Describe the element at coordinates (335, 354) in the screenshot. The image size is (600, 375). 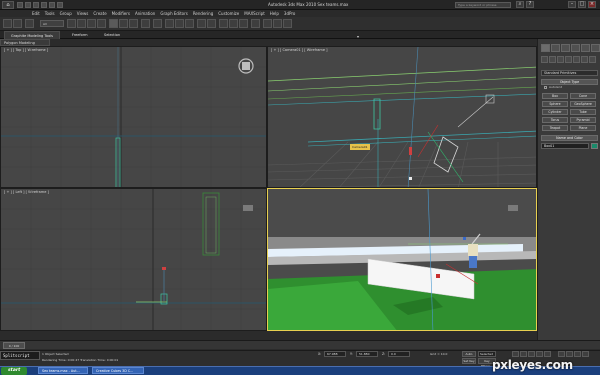
I see `x-coordinate-field: 67.988` at that location.